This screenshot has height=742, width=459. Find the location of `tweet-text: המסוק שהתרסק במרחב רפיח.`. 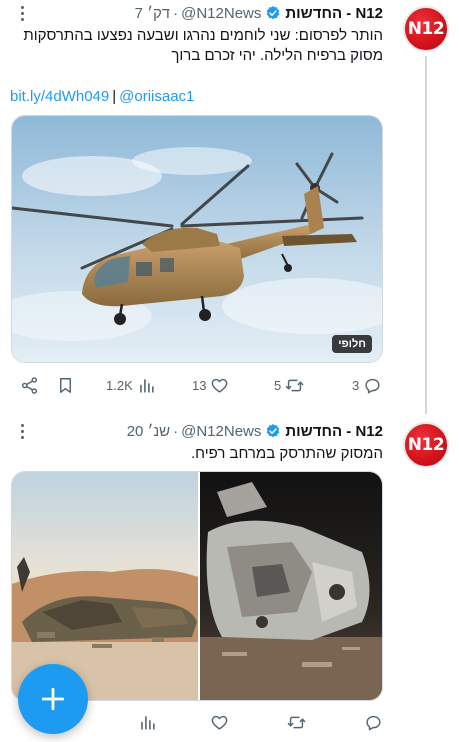

tweet-text: המסוק שהתרסק במרחב רפיח. is located at coordinates (196, 454).